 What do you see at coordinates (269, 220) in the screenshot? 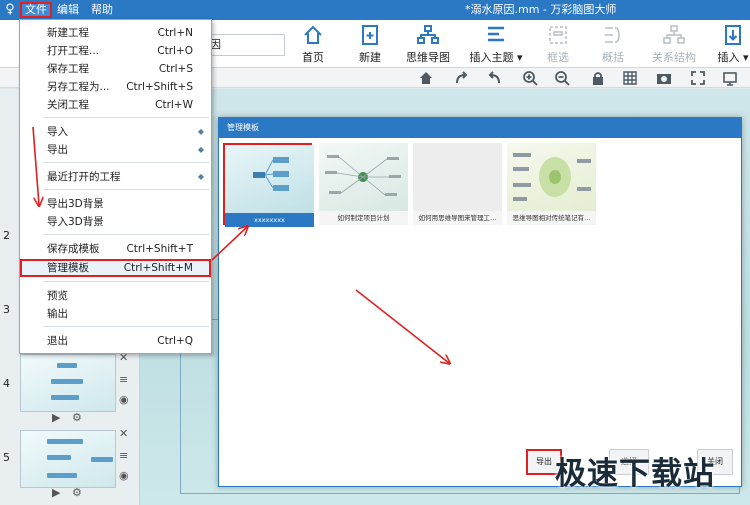
I see `template-caption: xxxxxxxx` at bounding box center [269, 220].